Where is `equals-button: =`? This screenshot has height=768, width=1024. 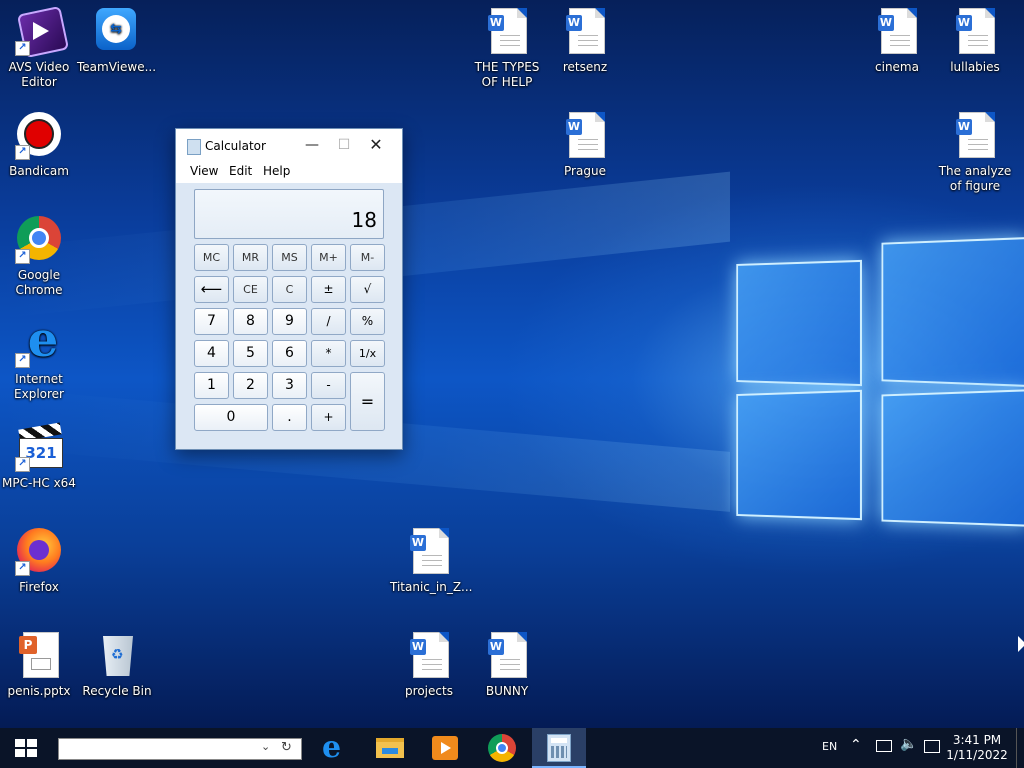 equals-button: = is located at coordinates (367, 401).